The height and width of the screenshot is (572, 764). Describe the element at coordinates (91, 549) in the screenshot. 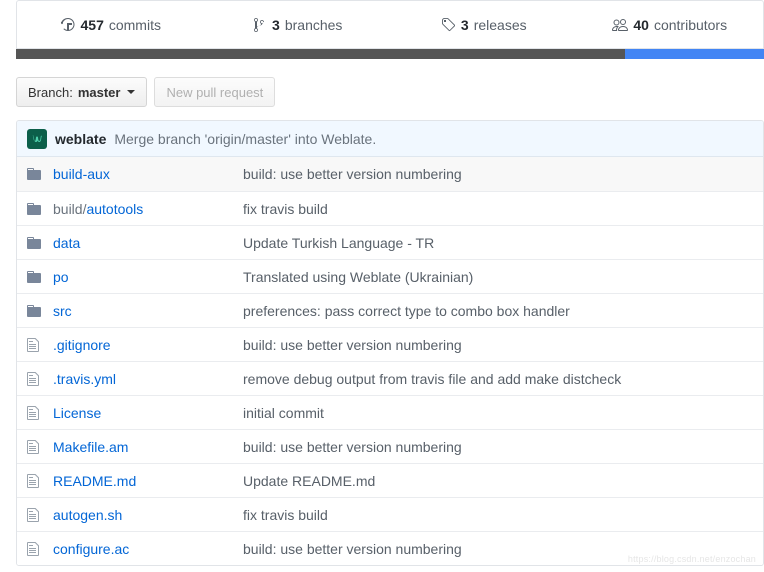

I see `file-link: configure.ac` at that location.